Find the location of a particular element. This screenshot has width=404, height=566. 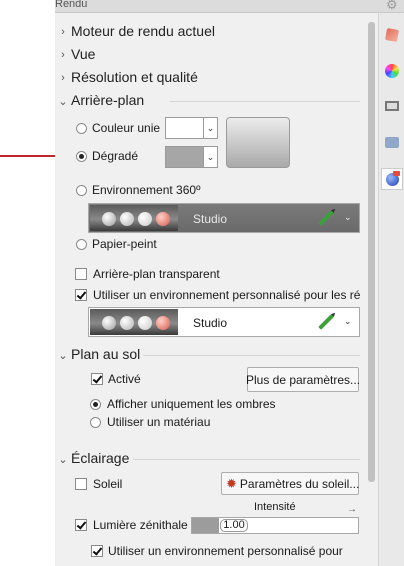

shadows-only-radio is located at coordinates (95, 404).